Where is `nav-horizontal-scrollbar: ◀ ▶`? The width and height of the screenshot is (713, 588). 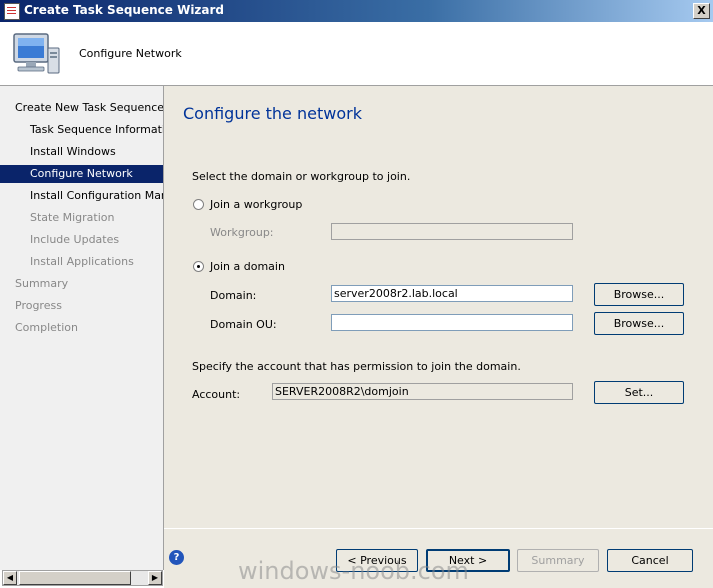 nav-horizontal-scrollbar: ◀ ▶ is located at coordinates (82, 578).